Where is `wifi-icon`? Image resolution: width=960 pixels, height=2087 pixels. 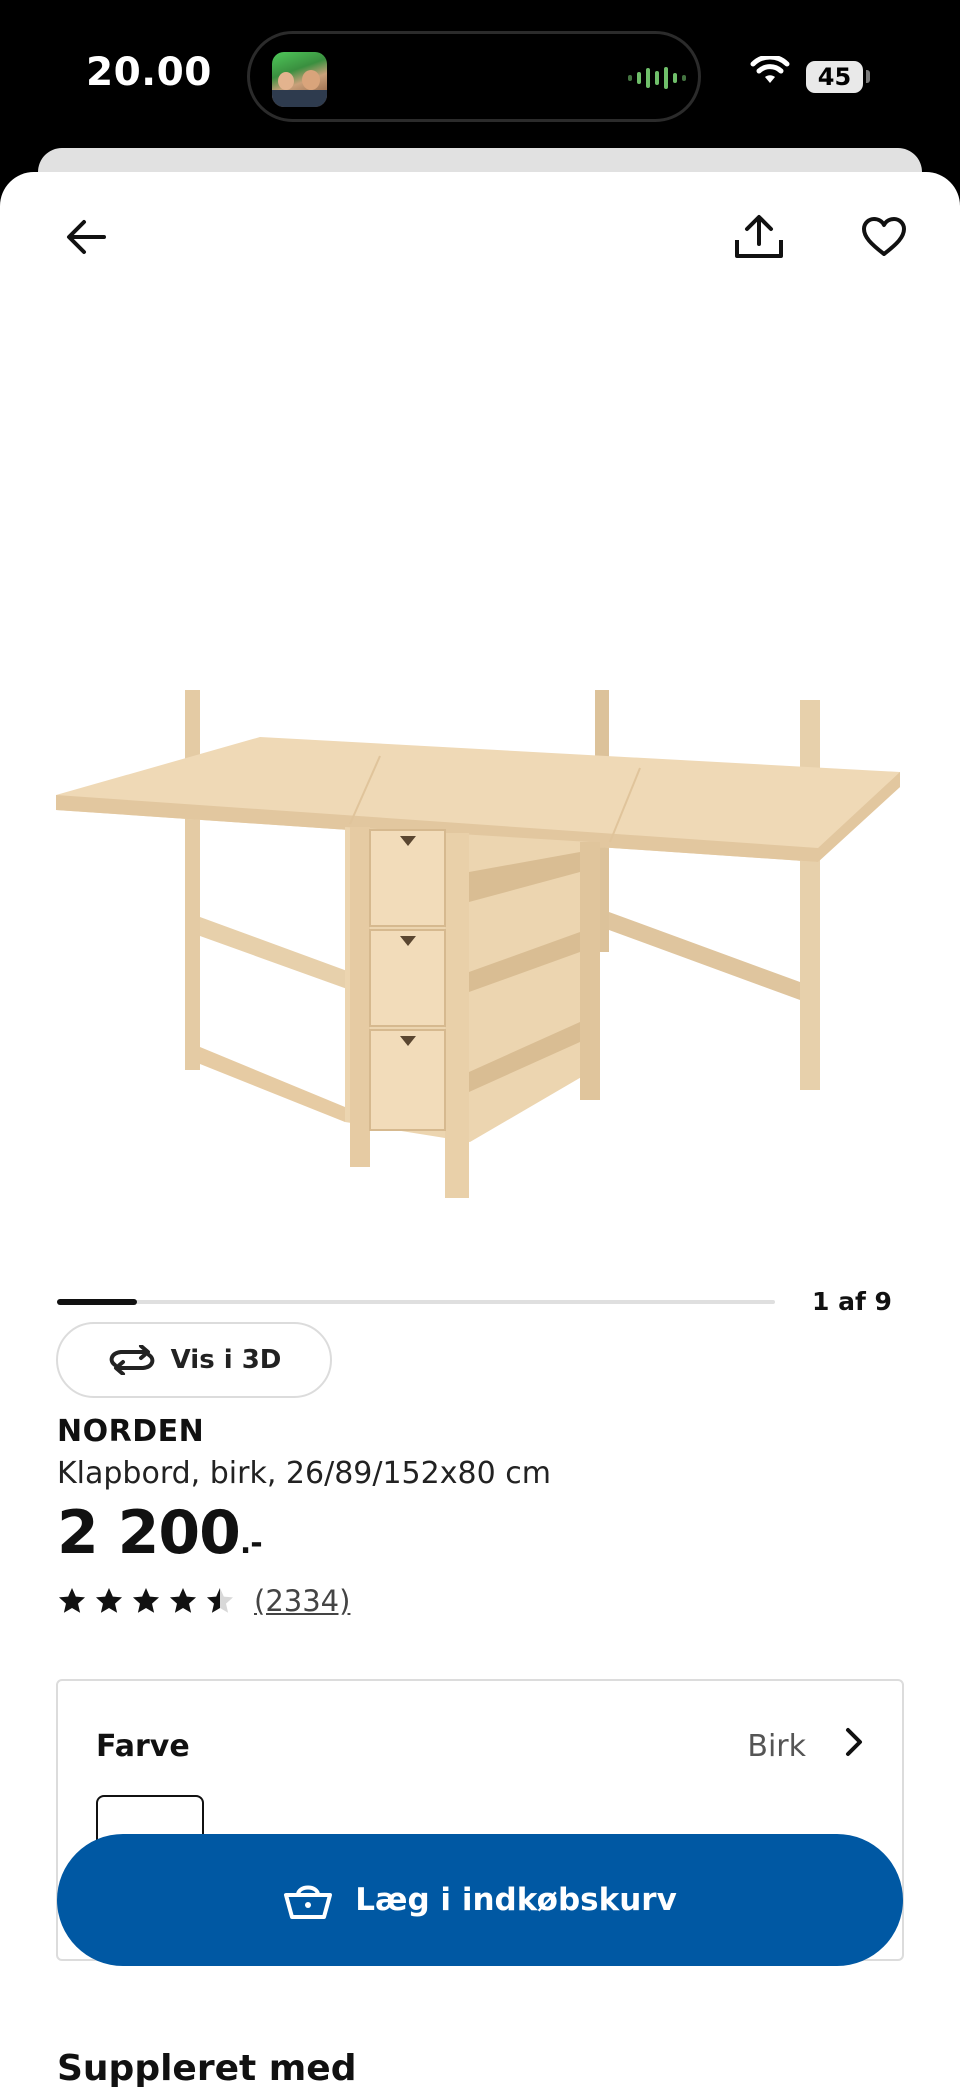 wifi-icon is located at coordinates (770, 69).